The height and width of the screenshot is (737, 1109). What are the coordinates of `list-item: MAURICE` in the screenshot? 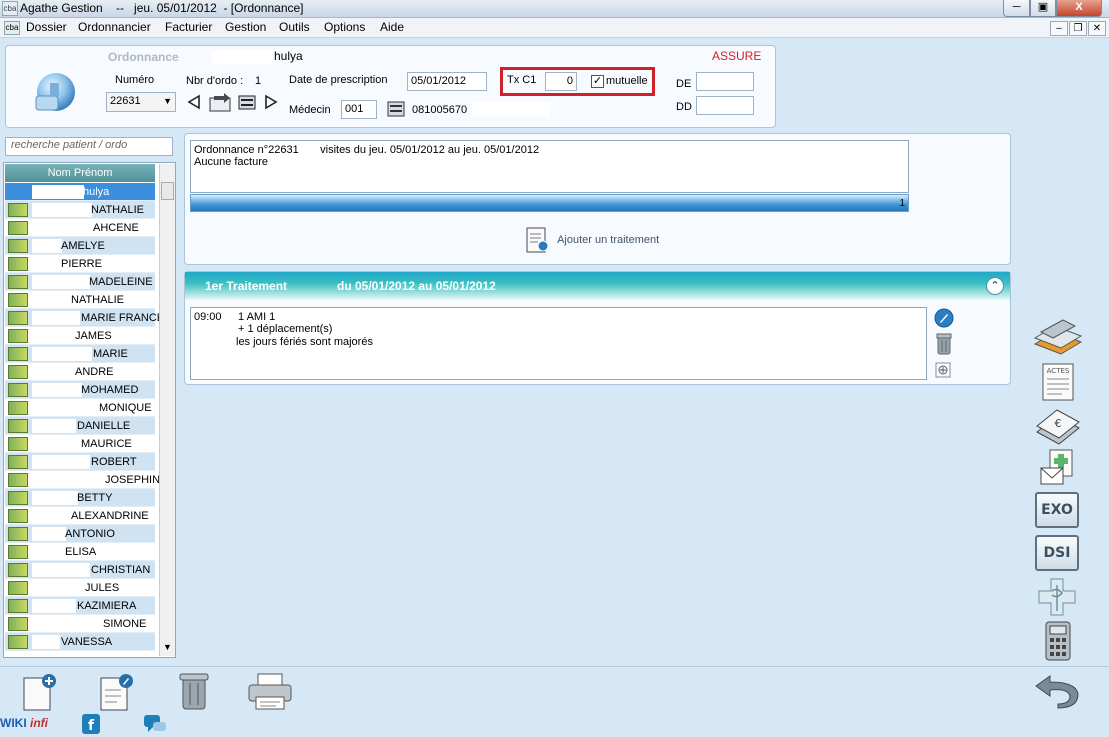 It's located at (80, 444).